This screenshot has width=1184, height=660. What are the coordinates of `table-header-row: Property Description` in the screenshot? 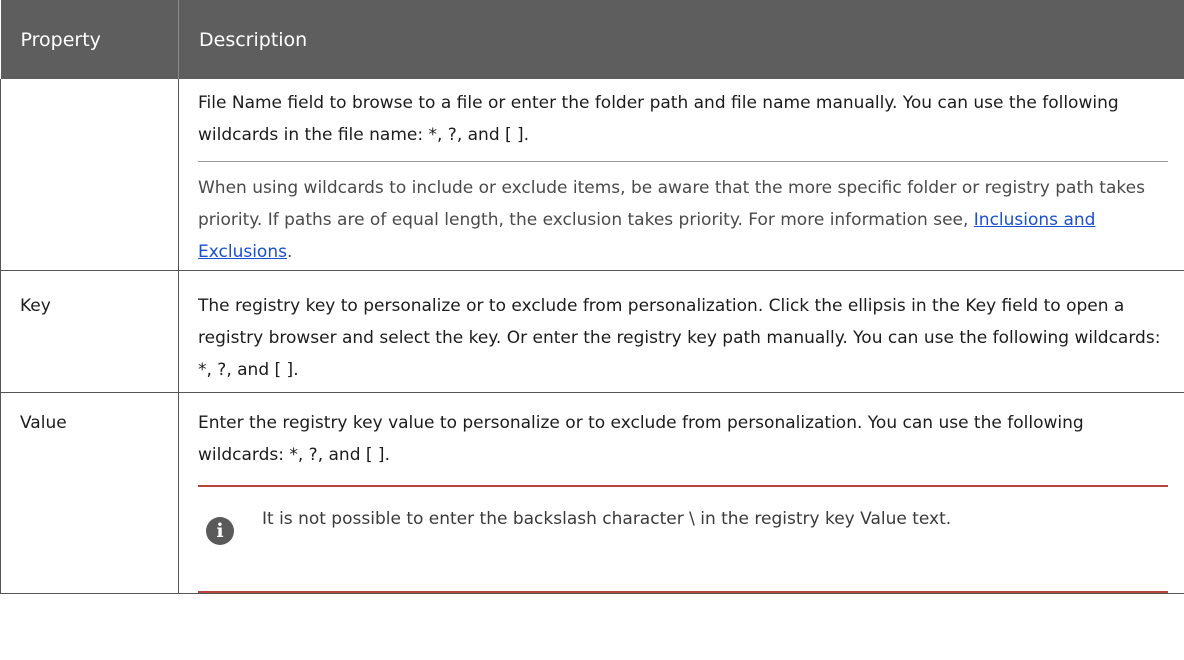 It's located at (592, 39).